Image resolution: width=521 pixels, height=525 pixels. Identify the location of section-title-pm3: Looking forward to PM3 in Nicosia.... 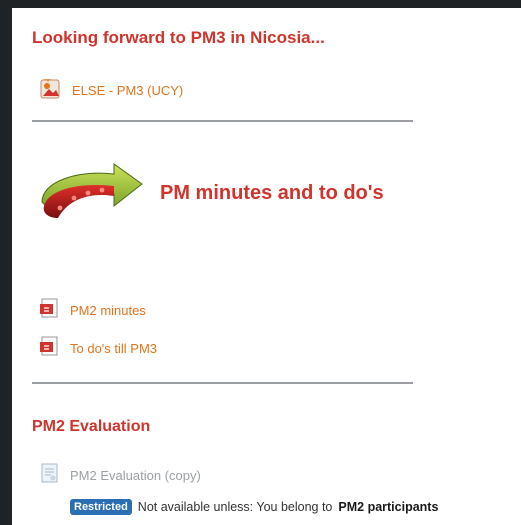
(178, 37).